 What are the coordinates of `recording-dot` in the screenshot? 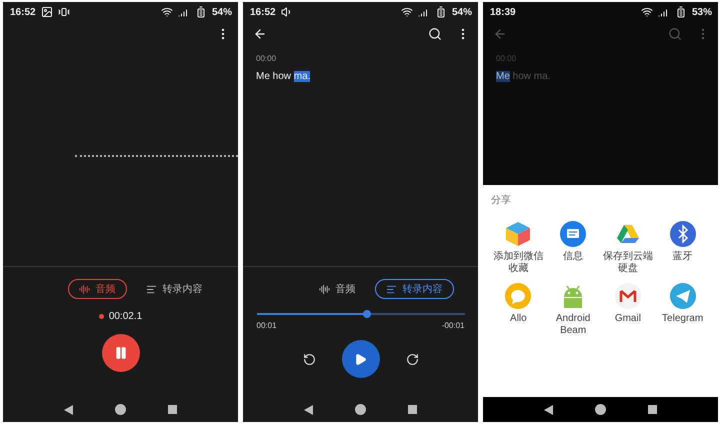 It's located at (101, 316).